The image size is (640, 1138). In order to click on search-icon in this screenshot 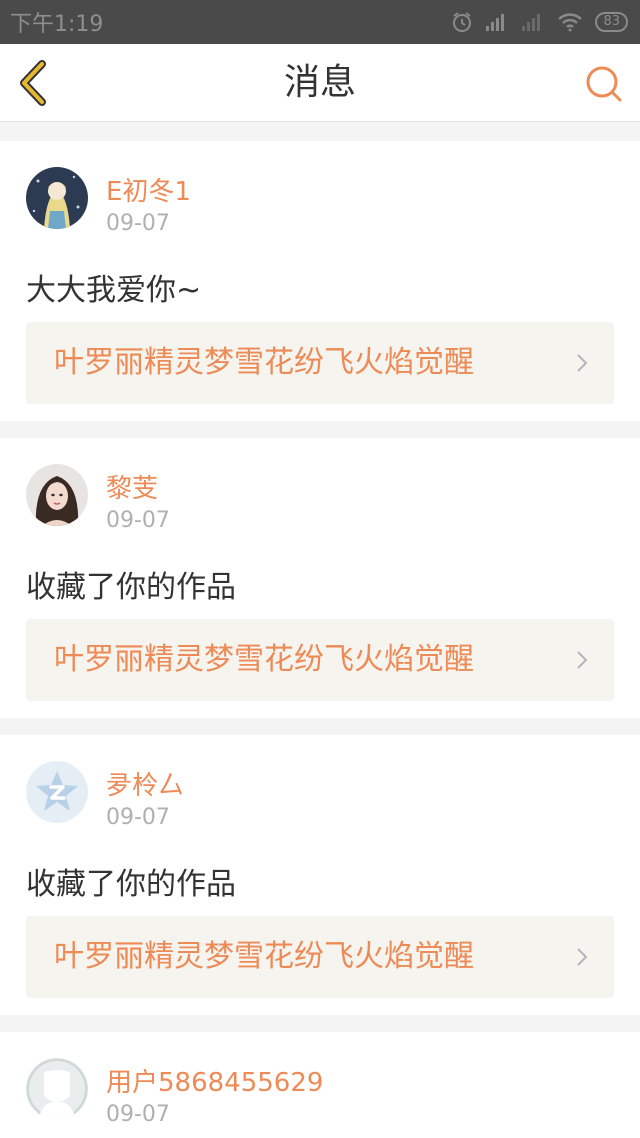, I will do `click(604, 84)`.